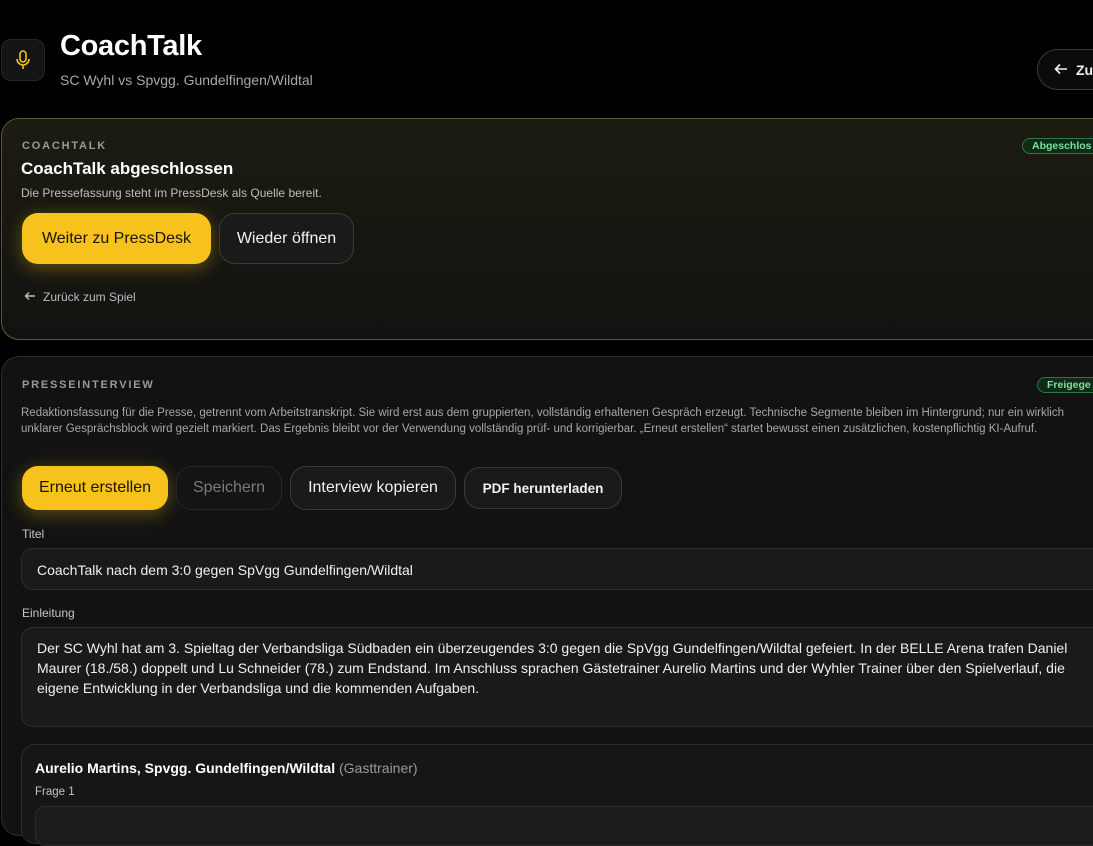 The height and width of the screenshot is (846, 1093). I want to click on pdf-download-button: PDF herunterladen, so click(543, 488).